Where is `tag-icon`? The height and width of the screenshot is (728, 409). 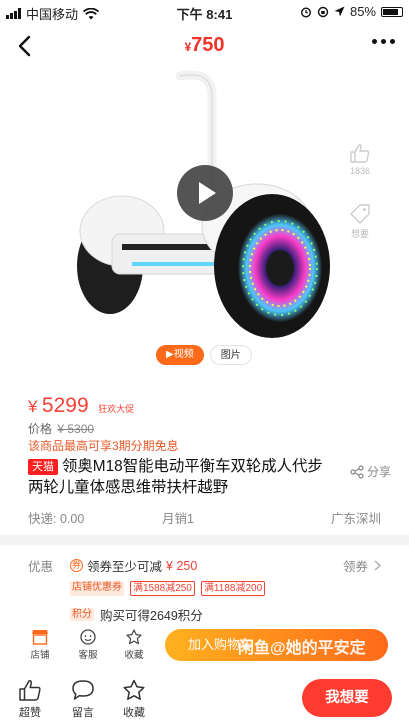
tag-icon is located at coordinates (360, 214).